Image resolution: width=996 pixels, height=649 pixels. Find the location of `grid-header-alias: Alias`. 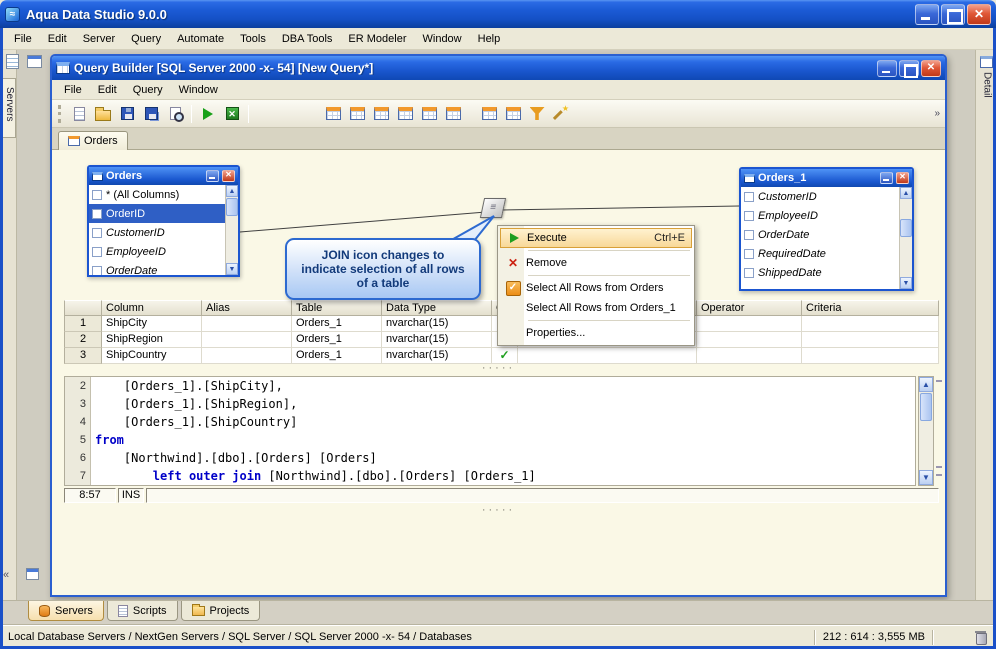

grid-header-alias: Alias is located at coordinates (247, 308).